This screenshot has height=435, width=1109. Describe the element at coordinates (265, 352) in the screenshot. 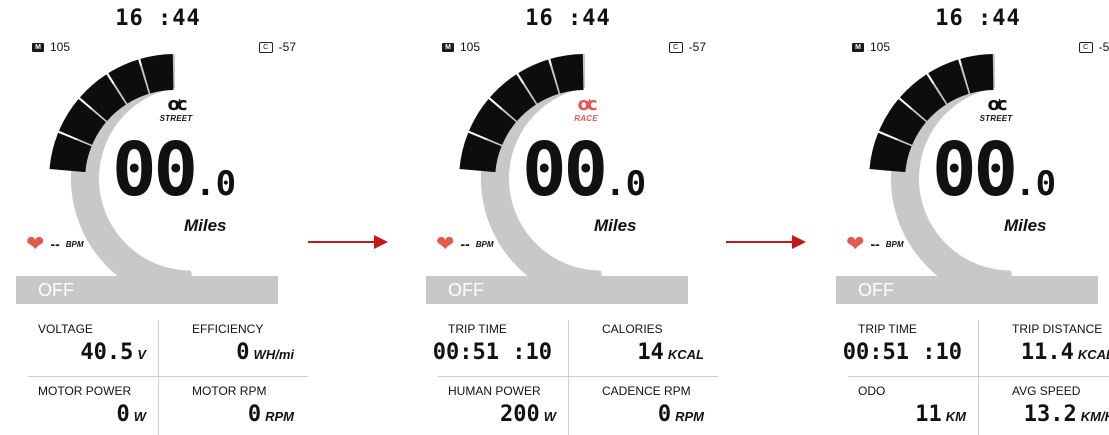

I see `stat-value: 0 WH/mi` at that location.